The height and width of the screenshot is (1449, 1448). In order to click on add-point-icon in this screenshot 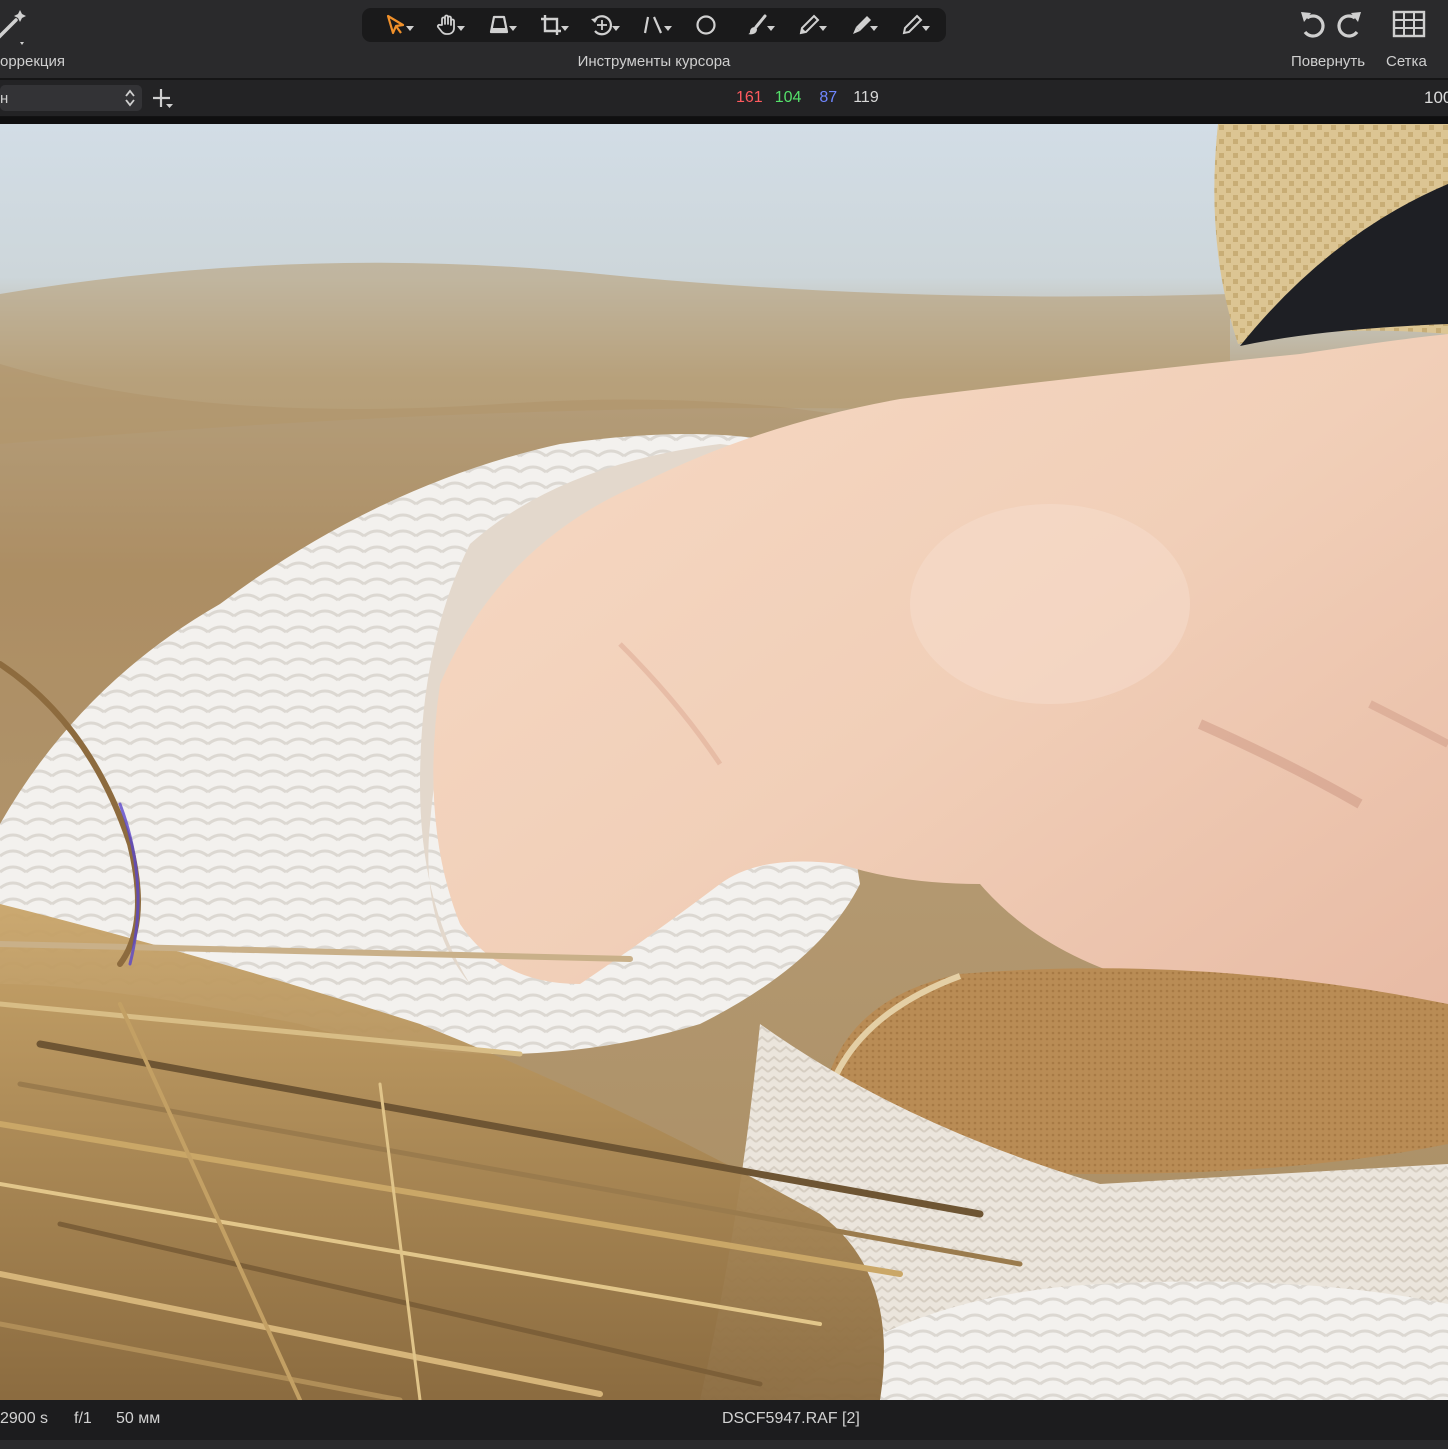, I will do `click(163, 99)`.